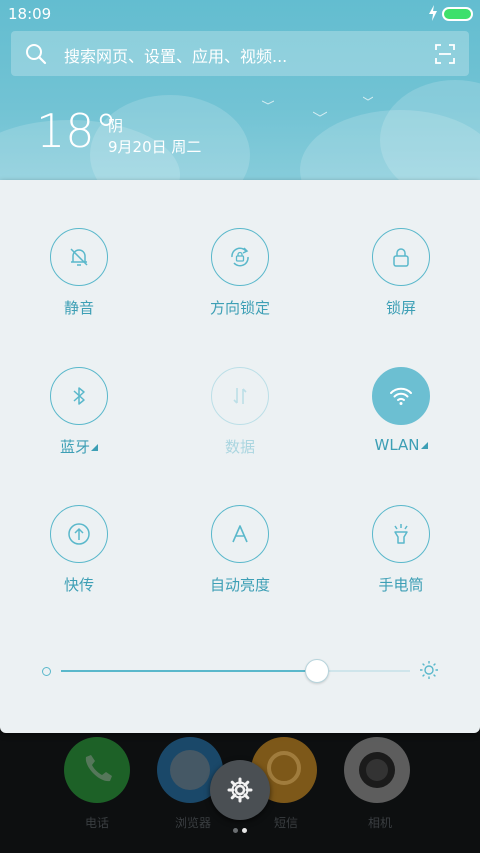 Image resolution: width=480 pixels, height=853 pixels. What do you see at coordinates (244, 830) in the screenshot?
I see `page-indicator-active` at bounding box center [244, 830].